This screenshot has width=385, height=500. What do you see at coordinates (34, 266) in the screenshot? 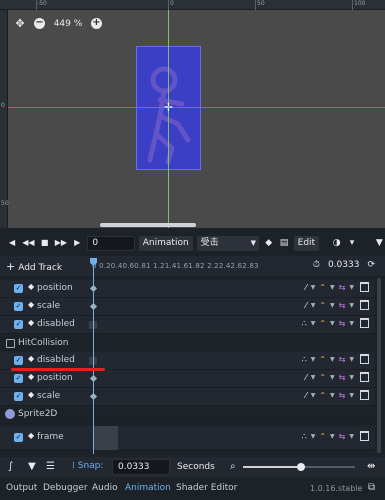
I see `add-track-button: + Add Track` at bounding box center [34, 266].